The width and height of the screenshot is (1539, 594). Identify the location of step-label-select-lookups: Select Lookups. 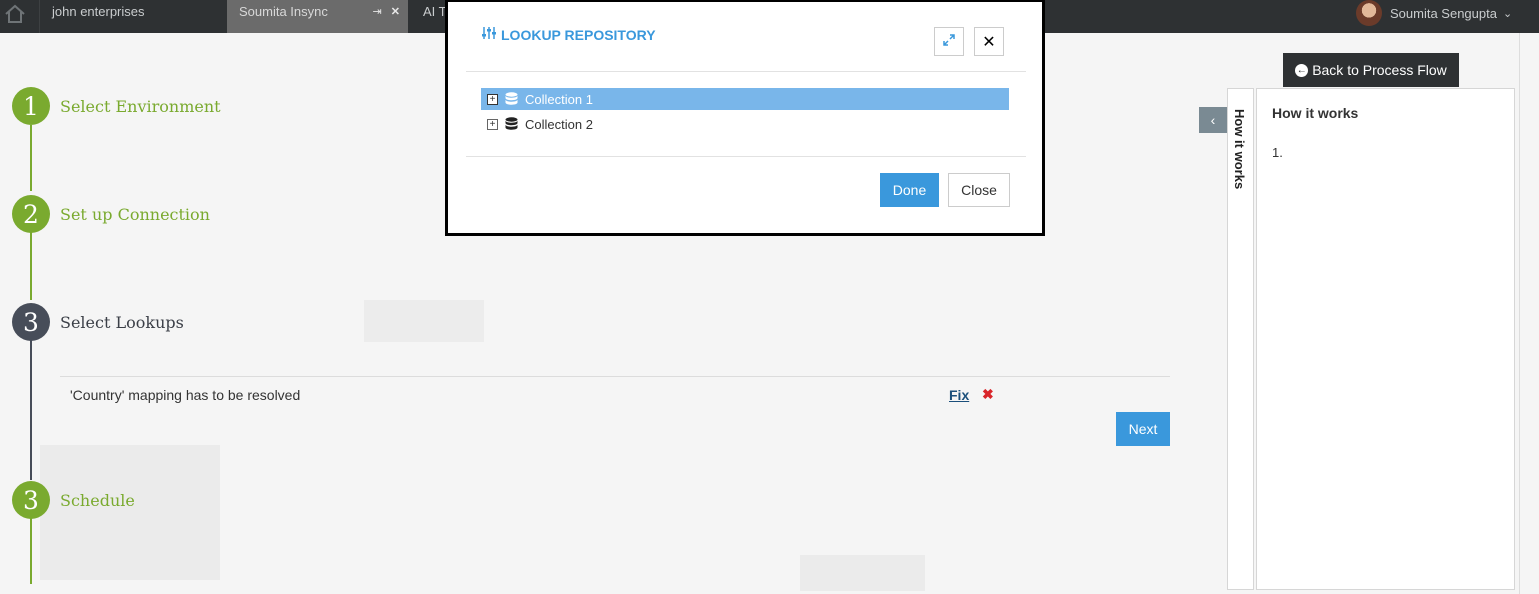
(122, 322).